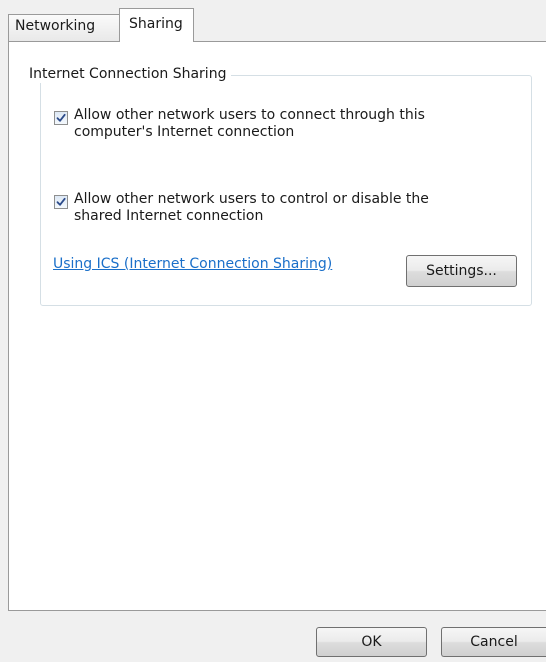 The image size is (546, 662). What do you see at coordinates (55, 26) in the screenshot?
I see `tab-networking-label: Networking` at bounding box center [55, 26].